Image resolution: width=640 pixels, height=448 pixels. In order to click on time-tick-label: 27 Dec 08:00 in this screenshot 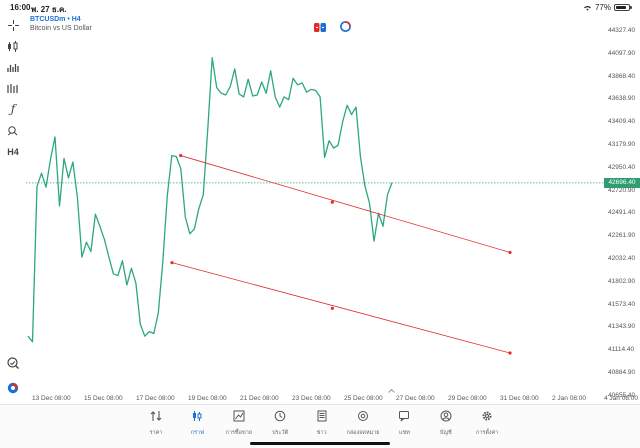, I will do `click(415, 398)`.